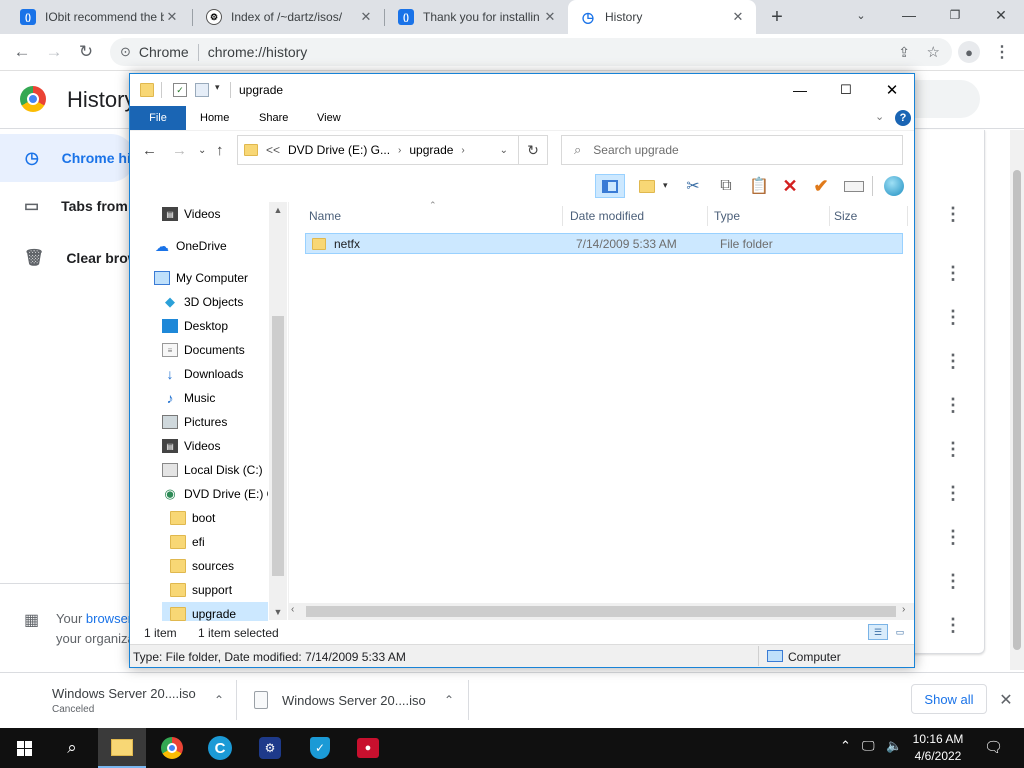 The height and width of the screenshot is (768, 1024). Describe the element at coordinates (67, 206) in the screenshot. I see `sidebar-item-tabs-other-devices: ▭ Tabs from other devices` at that location.